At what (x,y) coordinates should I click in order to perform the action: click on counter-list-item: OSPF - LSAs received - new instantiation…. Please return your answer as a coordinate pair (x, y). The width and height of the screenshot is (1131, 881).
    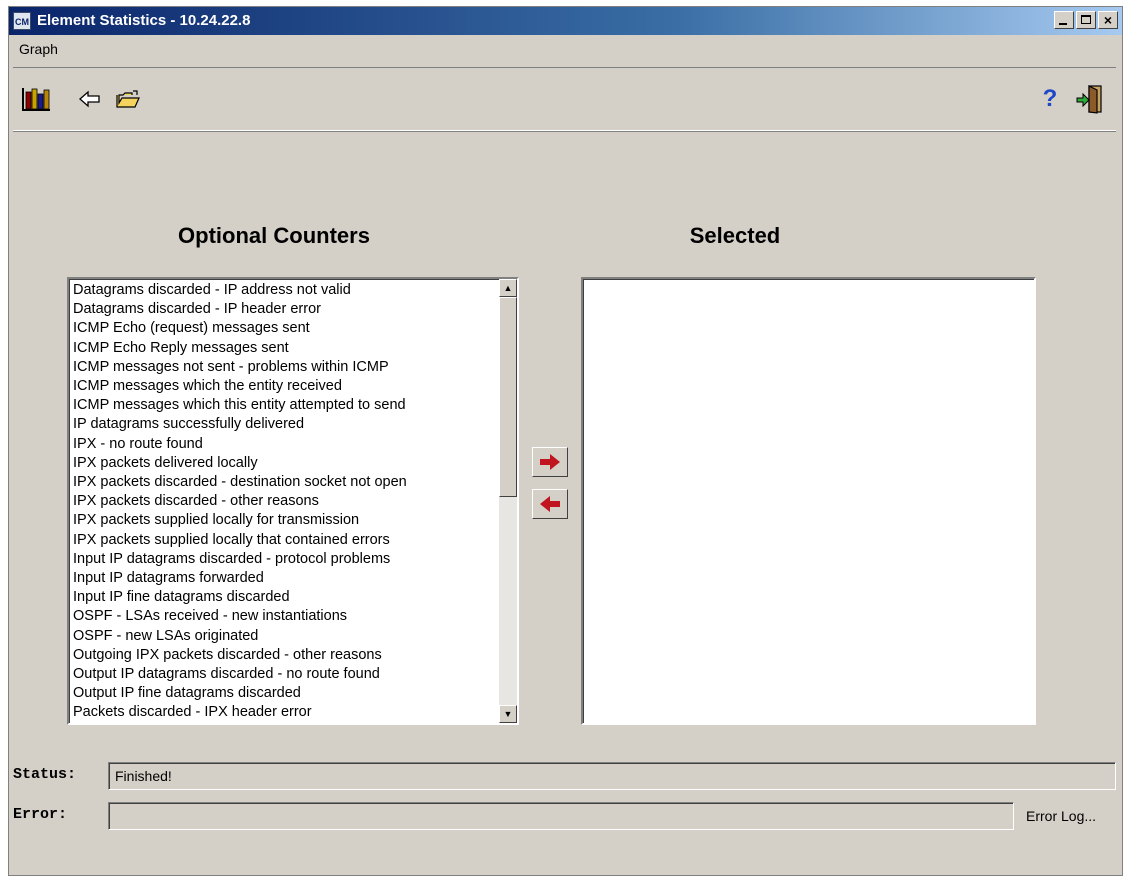
    Looking at the image, I should click on (285, 616).